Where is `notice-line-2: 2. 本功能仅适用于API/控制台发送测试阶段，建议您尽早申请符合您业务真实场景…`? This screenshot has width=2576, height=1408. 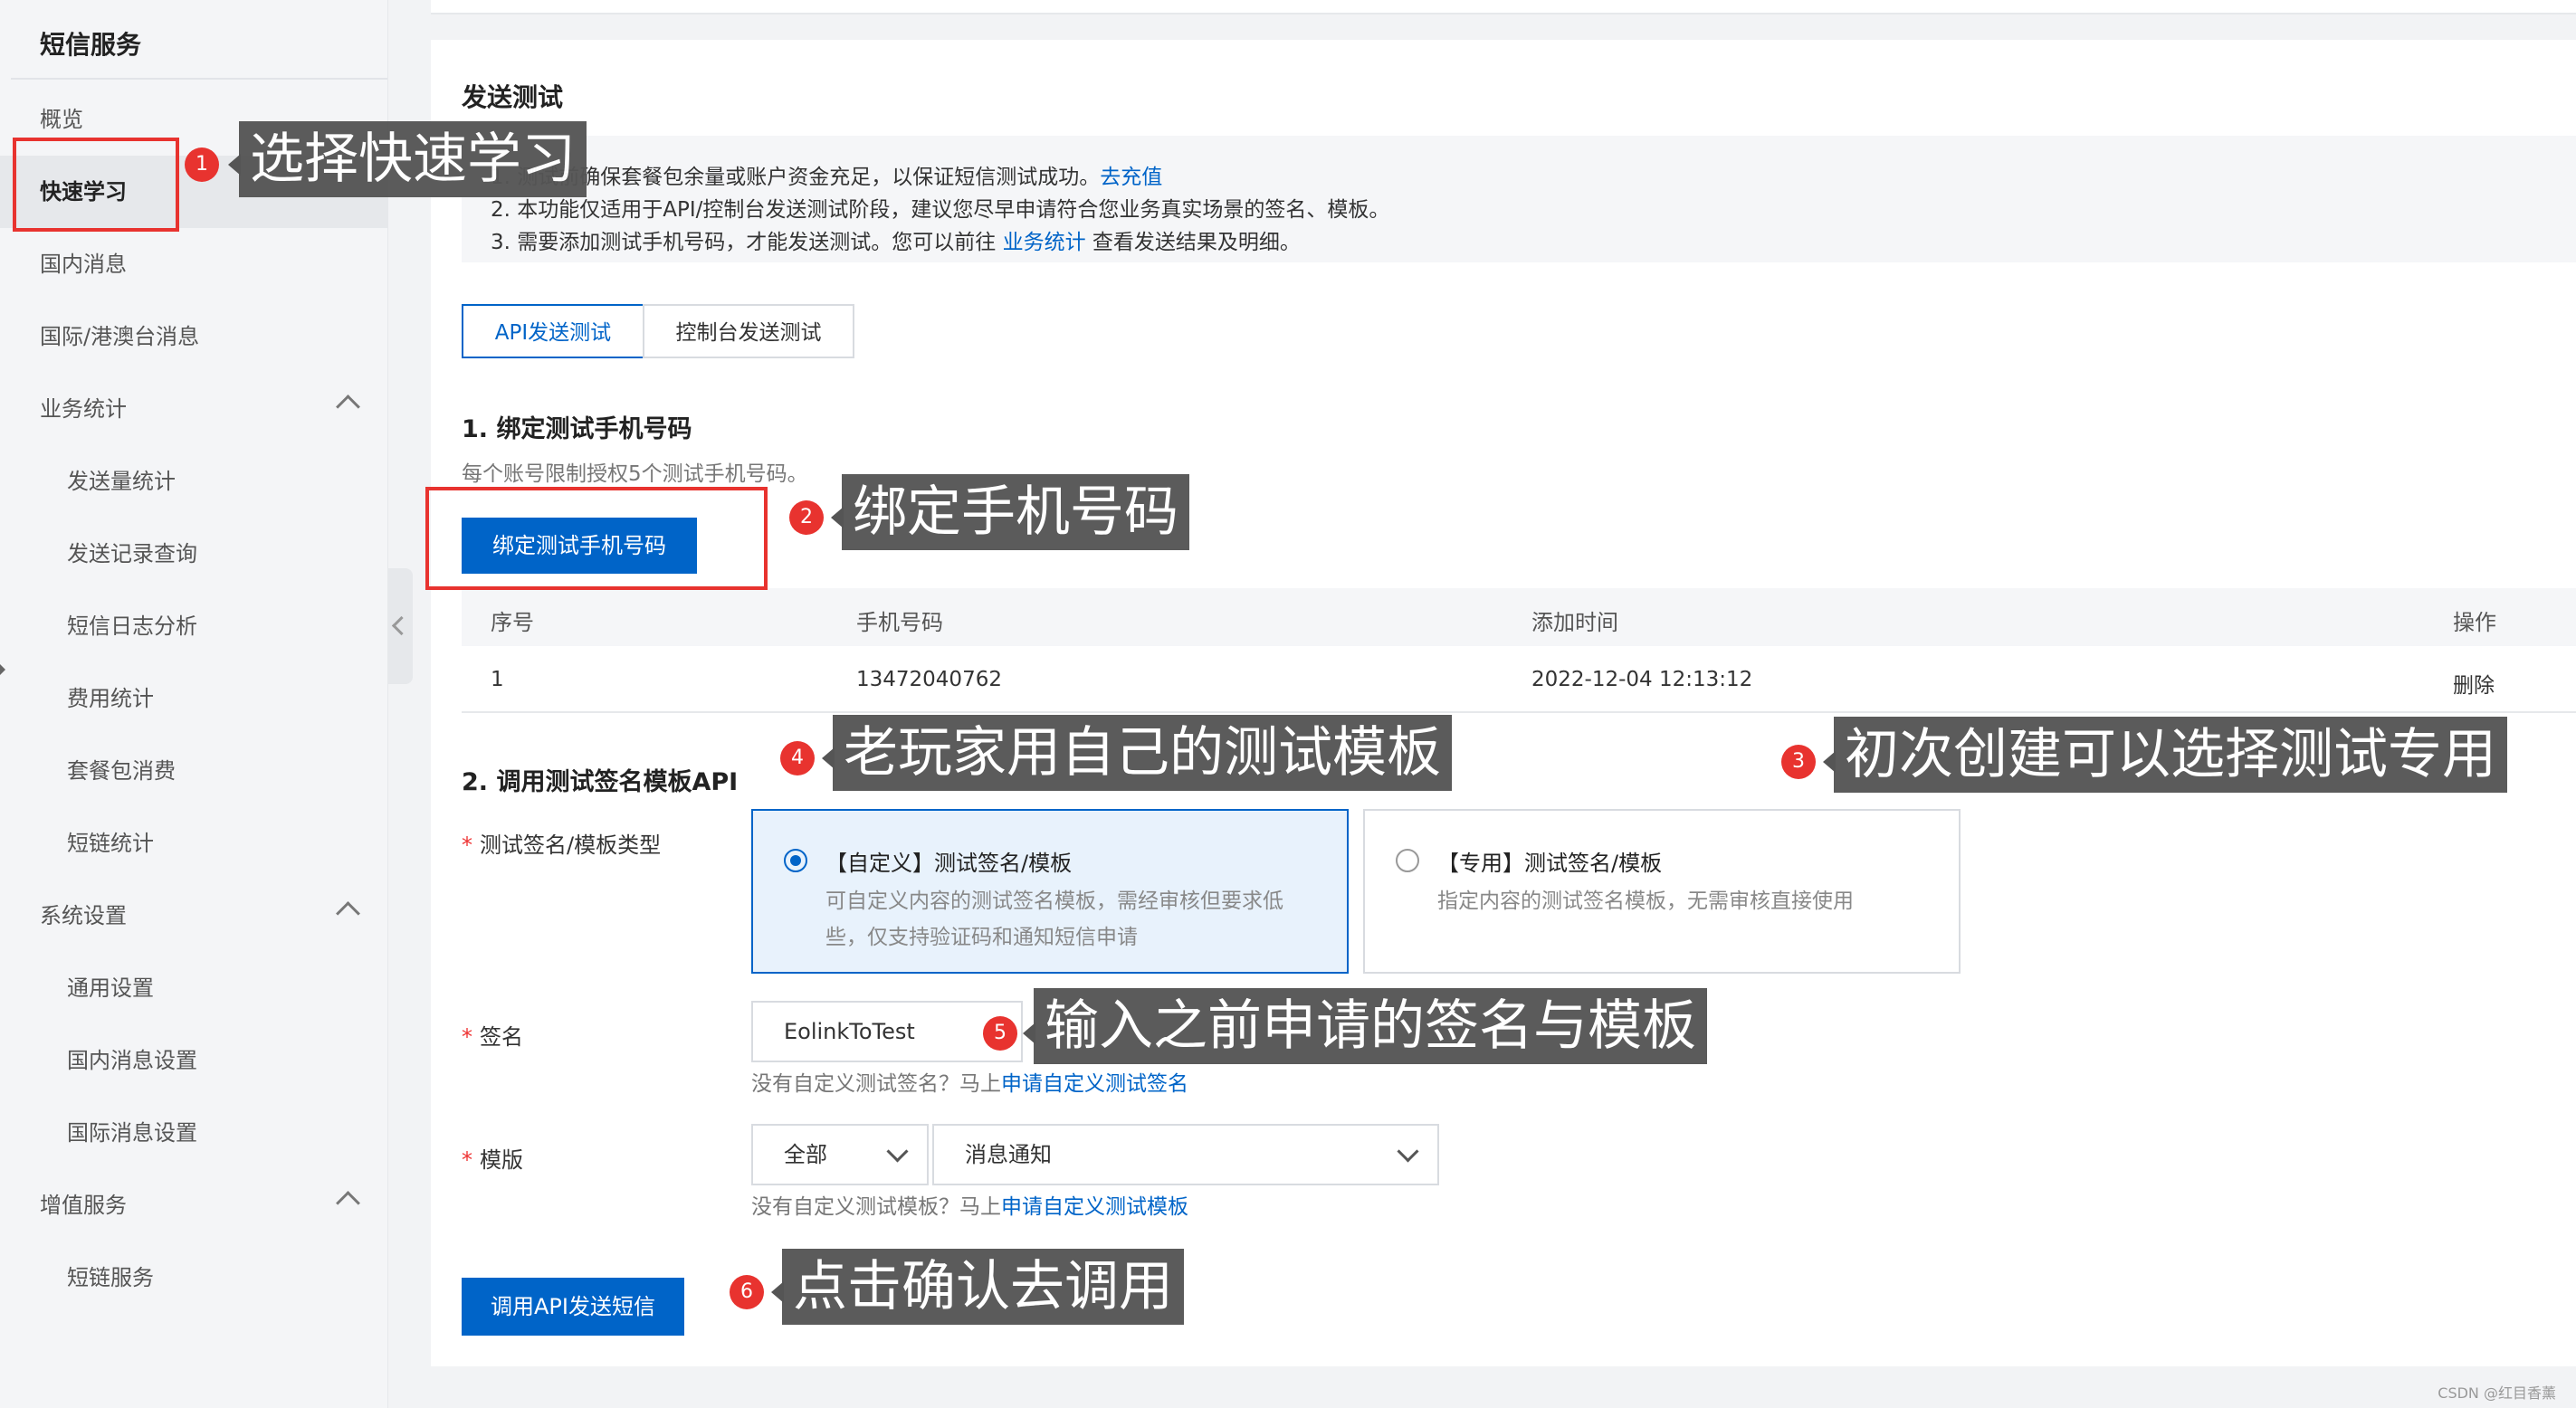 notice-line-2: 2. 本功能仅适用于API/控制台发送测试阶段，建议您尽早申请符合您业务真实场景… is located at coordinates (941, 210).